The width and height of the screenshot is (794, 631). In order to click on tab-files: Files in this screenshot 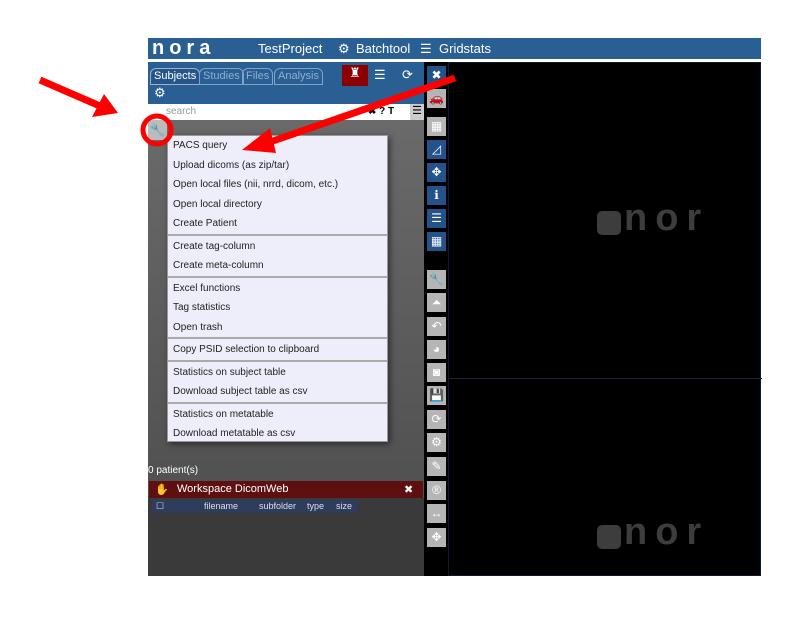, I will do `click(258, 76)`.